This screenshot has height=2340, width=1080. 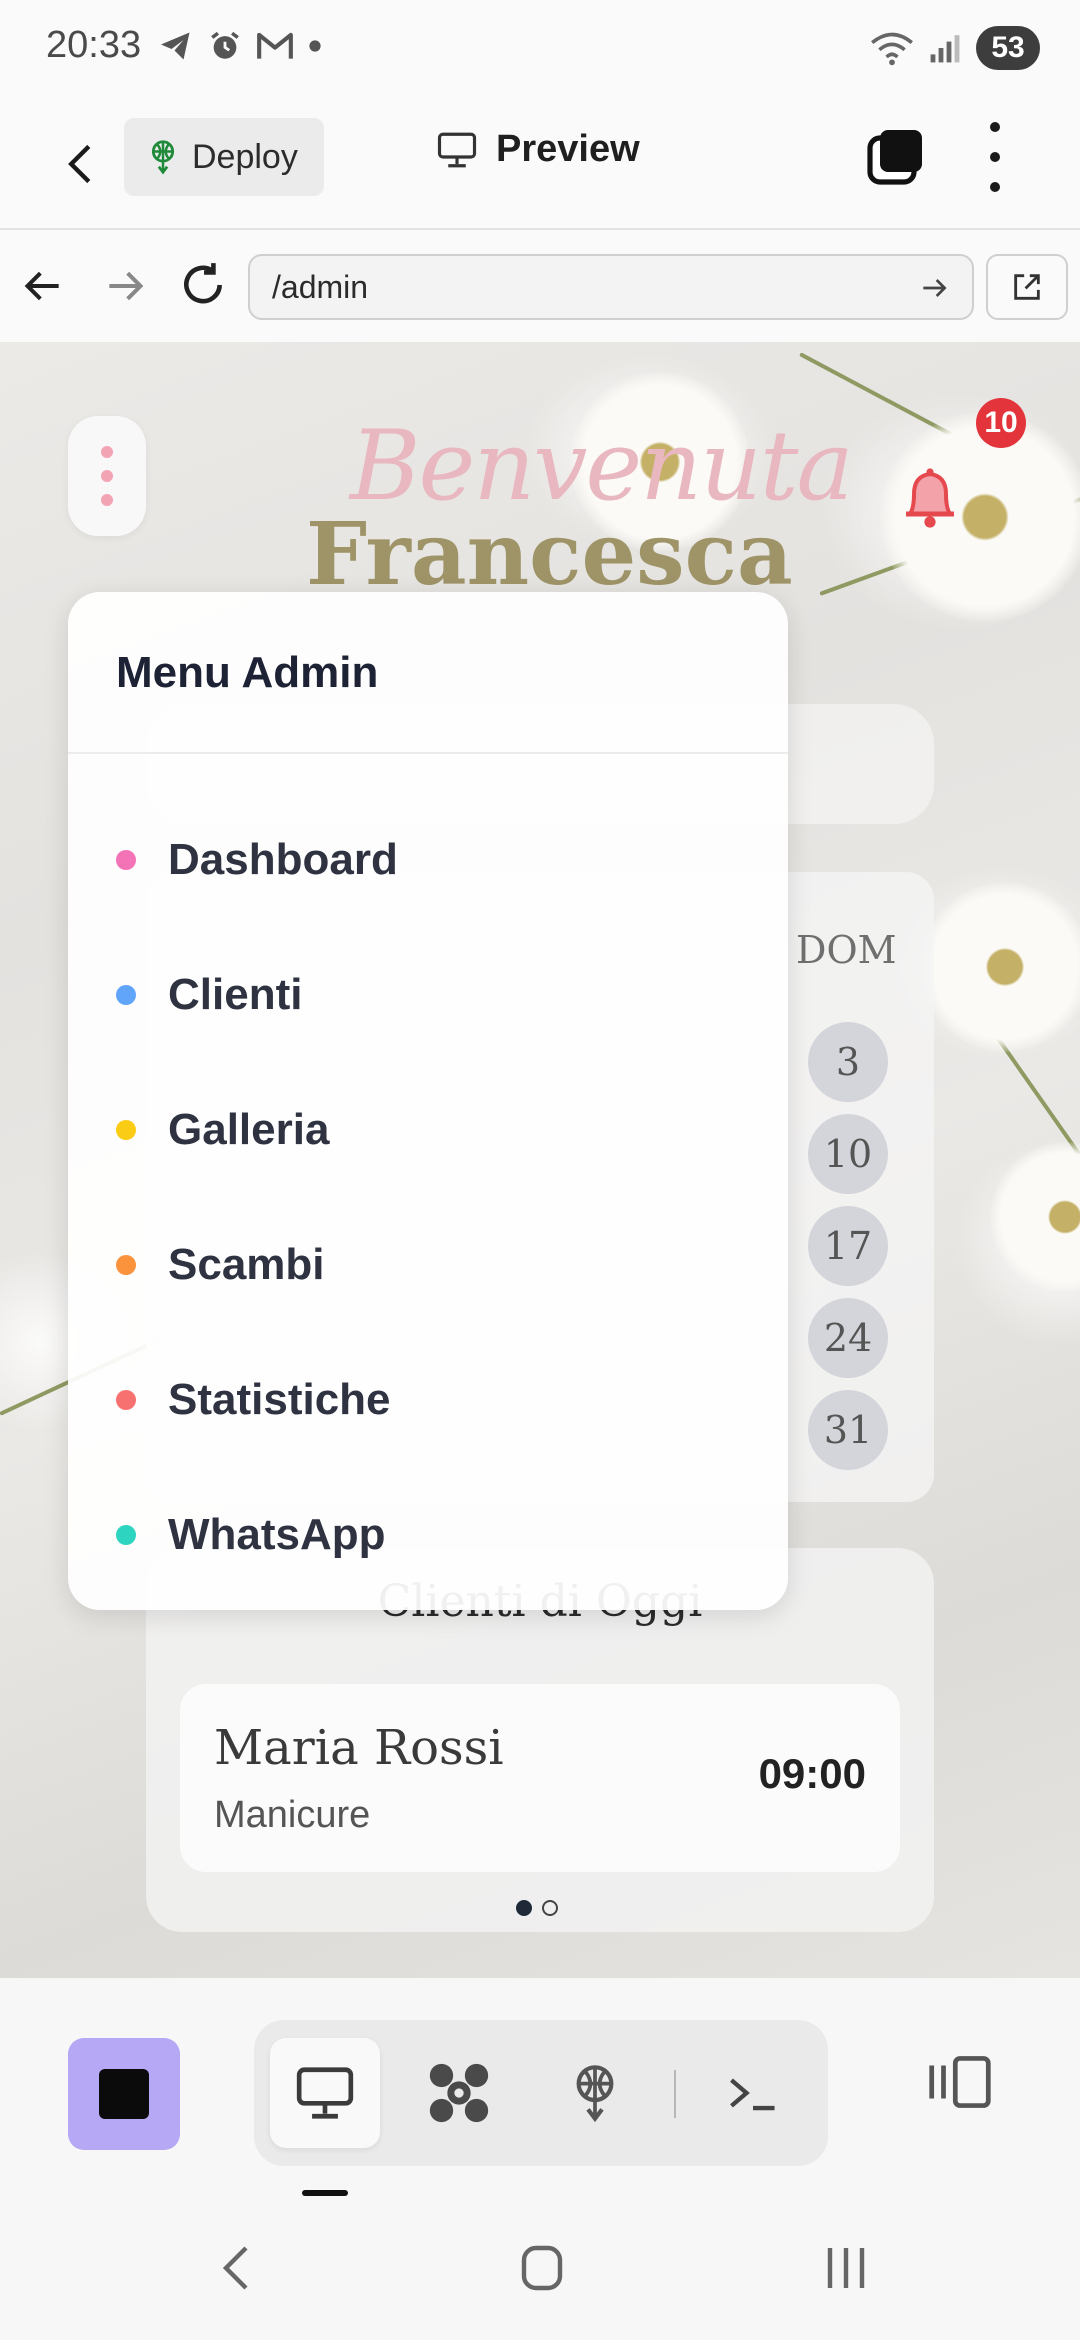 I want to click on dock-tab-group, so click(x=541, y=2093).